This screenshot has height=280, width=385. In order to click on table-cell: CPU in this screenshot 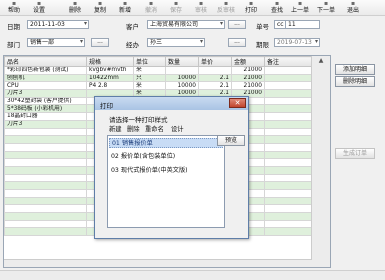, I will do `click(45, 86)`.